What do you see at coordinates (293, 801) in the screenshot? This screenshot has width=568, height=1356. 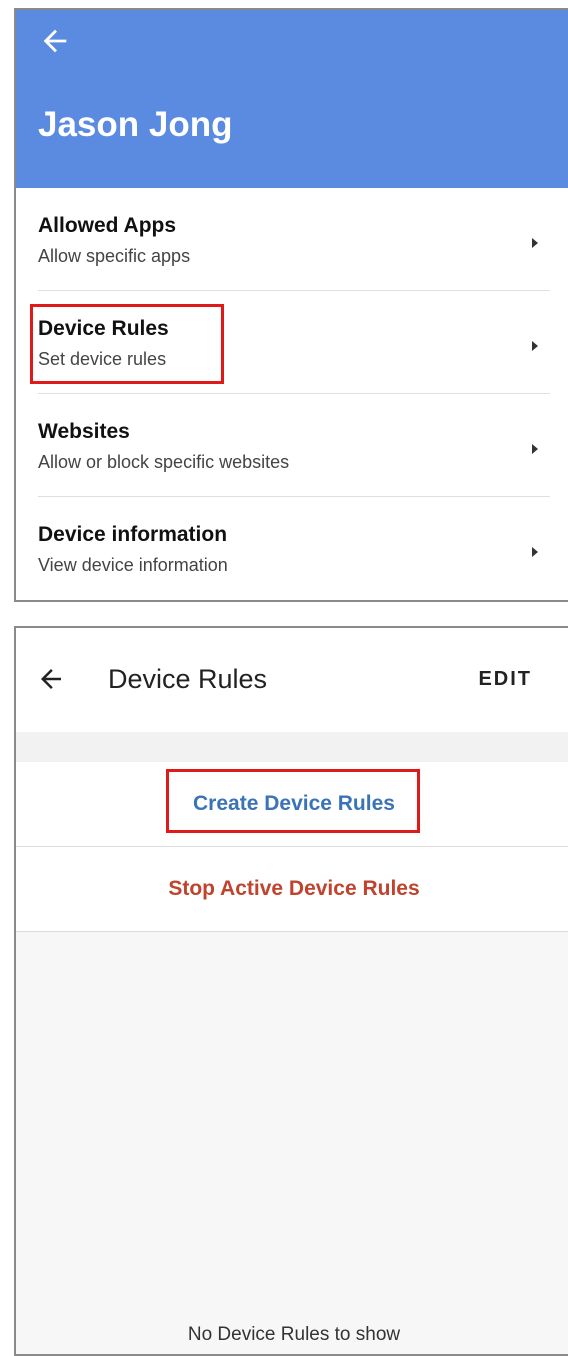 I see `create-rules-highlight` at bounding box center [293, 801].